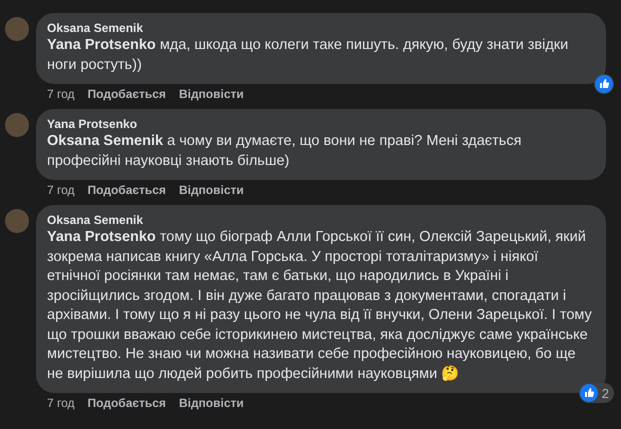 This screenshot has width=621, height=429. What do you see at coordinates (308, 55) in the screenshot?
I see `comment-text: Yana Protsenko мда, шкода що колеги таке пишуть. дякую, буду знати звідки ноги ростуть))` at bounding box center [308, 55].